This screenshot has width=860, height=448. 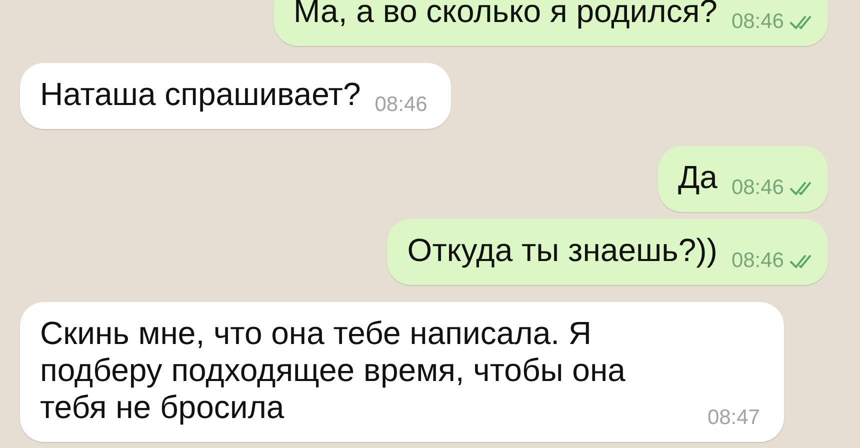 What do you see at coordinates (698, 177) in the screenshot?
I see `message-text: Да` at bounding box center [698, 177].